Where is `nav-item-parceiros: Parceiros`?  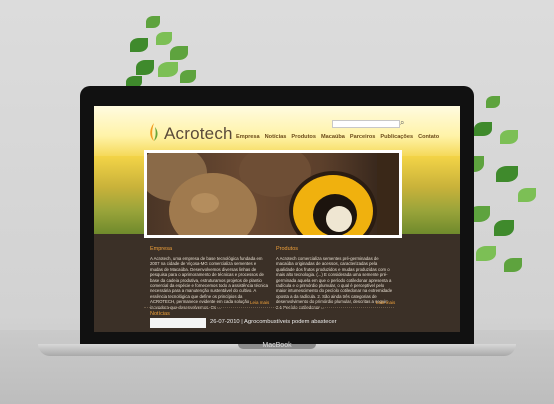
nav-item-parceiros: Parceiros is located at coordinates (363, 137).